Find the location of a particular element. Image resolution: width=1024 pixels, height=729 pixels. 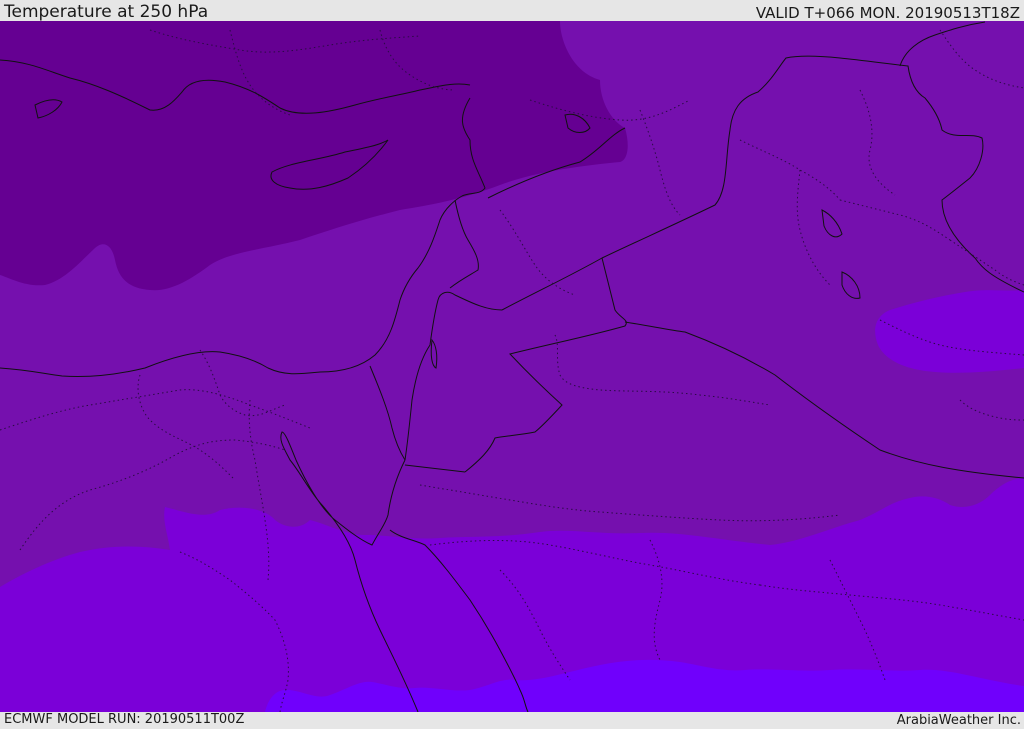

model-run-label: ECMWF MODEL RUN: 20190511T00Z is located at coordinates (124, 719).